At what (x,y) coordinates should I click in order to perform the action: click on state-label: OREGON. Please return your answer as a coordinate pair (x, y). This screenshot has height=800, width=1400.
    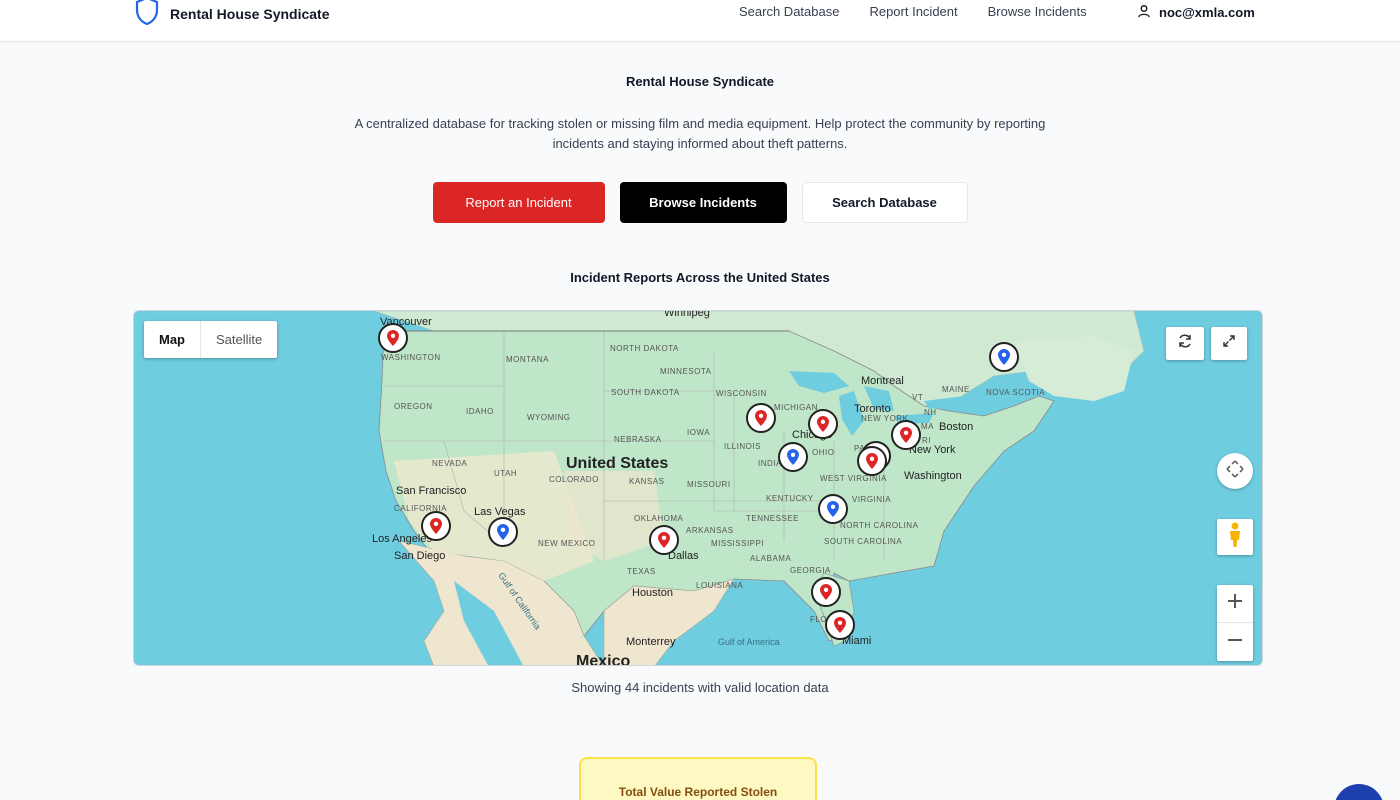
    Looking at the image, I should click on (413, 406).